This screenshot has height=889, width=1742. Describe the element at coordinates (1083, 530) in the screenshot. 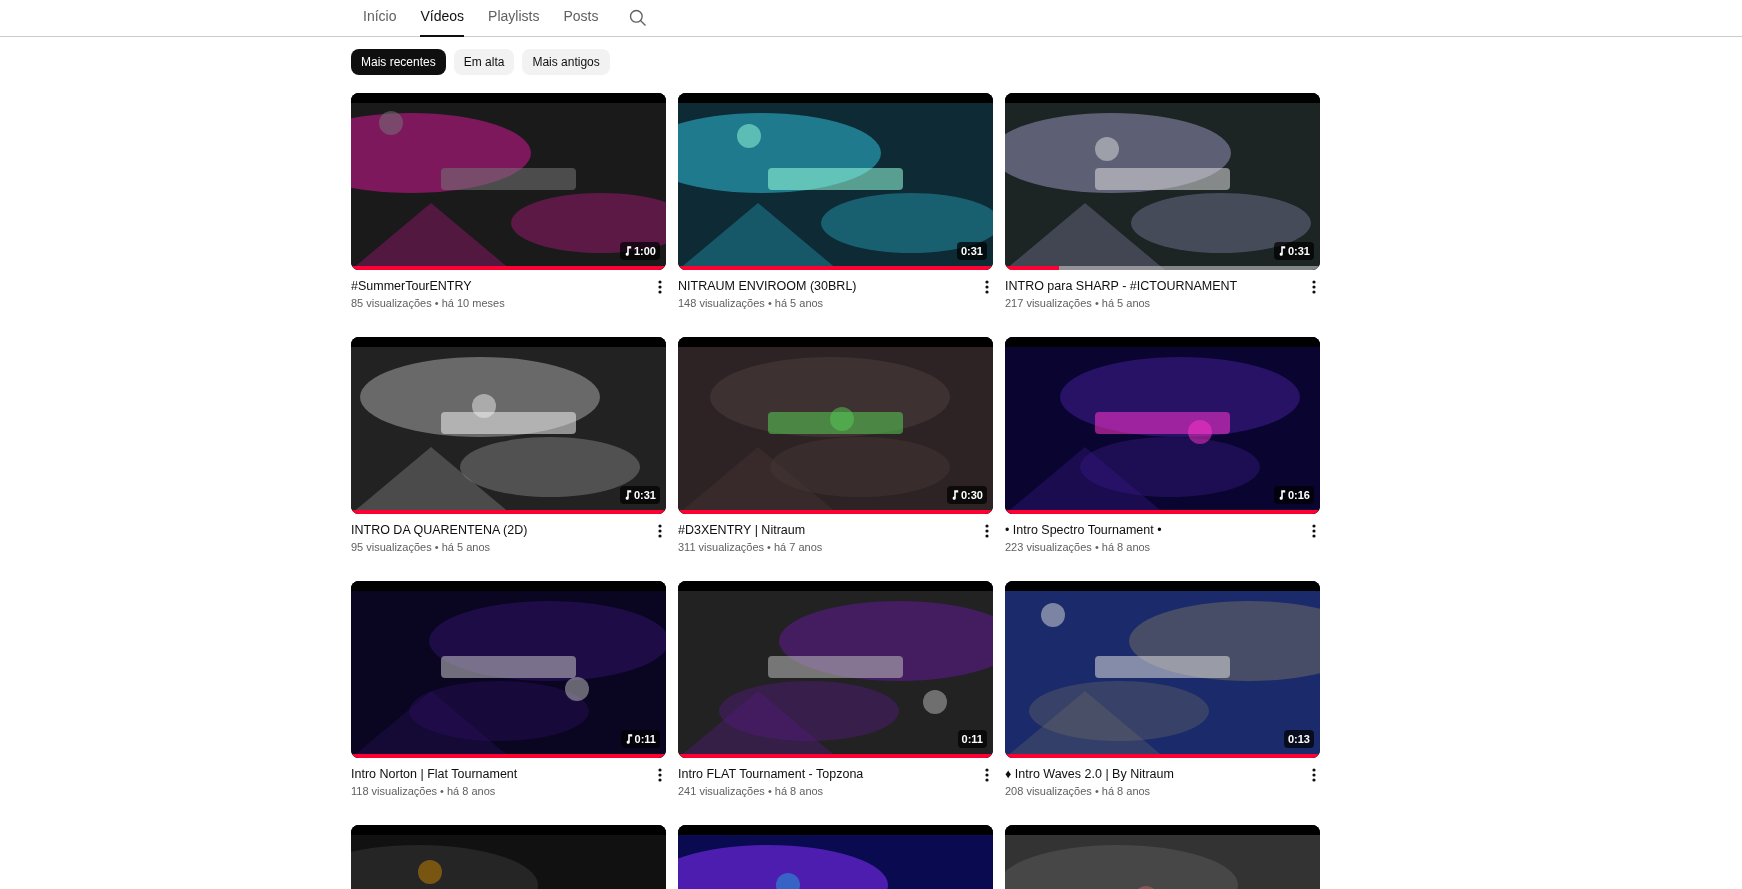

I see `video-title: • Intro Spectro Tournament •` at that location.